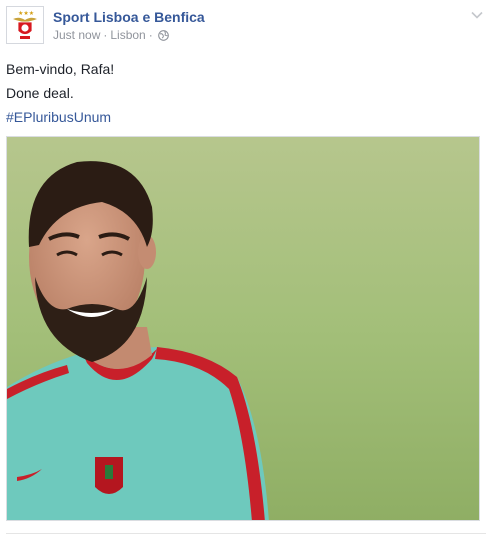  What do you see at coordinates (60, 69) in the screenshot?
I see `post-text-line: Bem-vindo, Rafa!` at bounding box center [60, 69].